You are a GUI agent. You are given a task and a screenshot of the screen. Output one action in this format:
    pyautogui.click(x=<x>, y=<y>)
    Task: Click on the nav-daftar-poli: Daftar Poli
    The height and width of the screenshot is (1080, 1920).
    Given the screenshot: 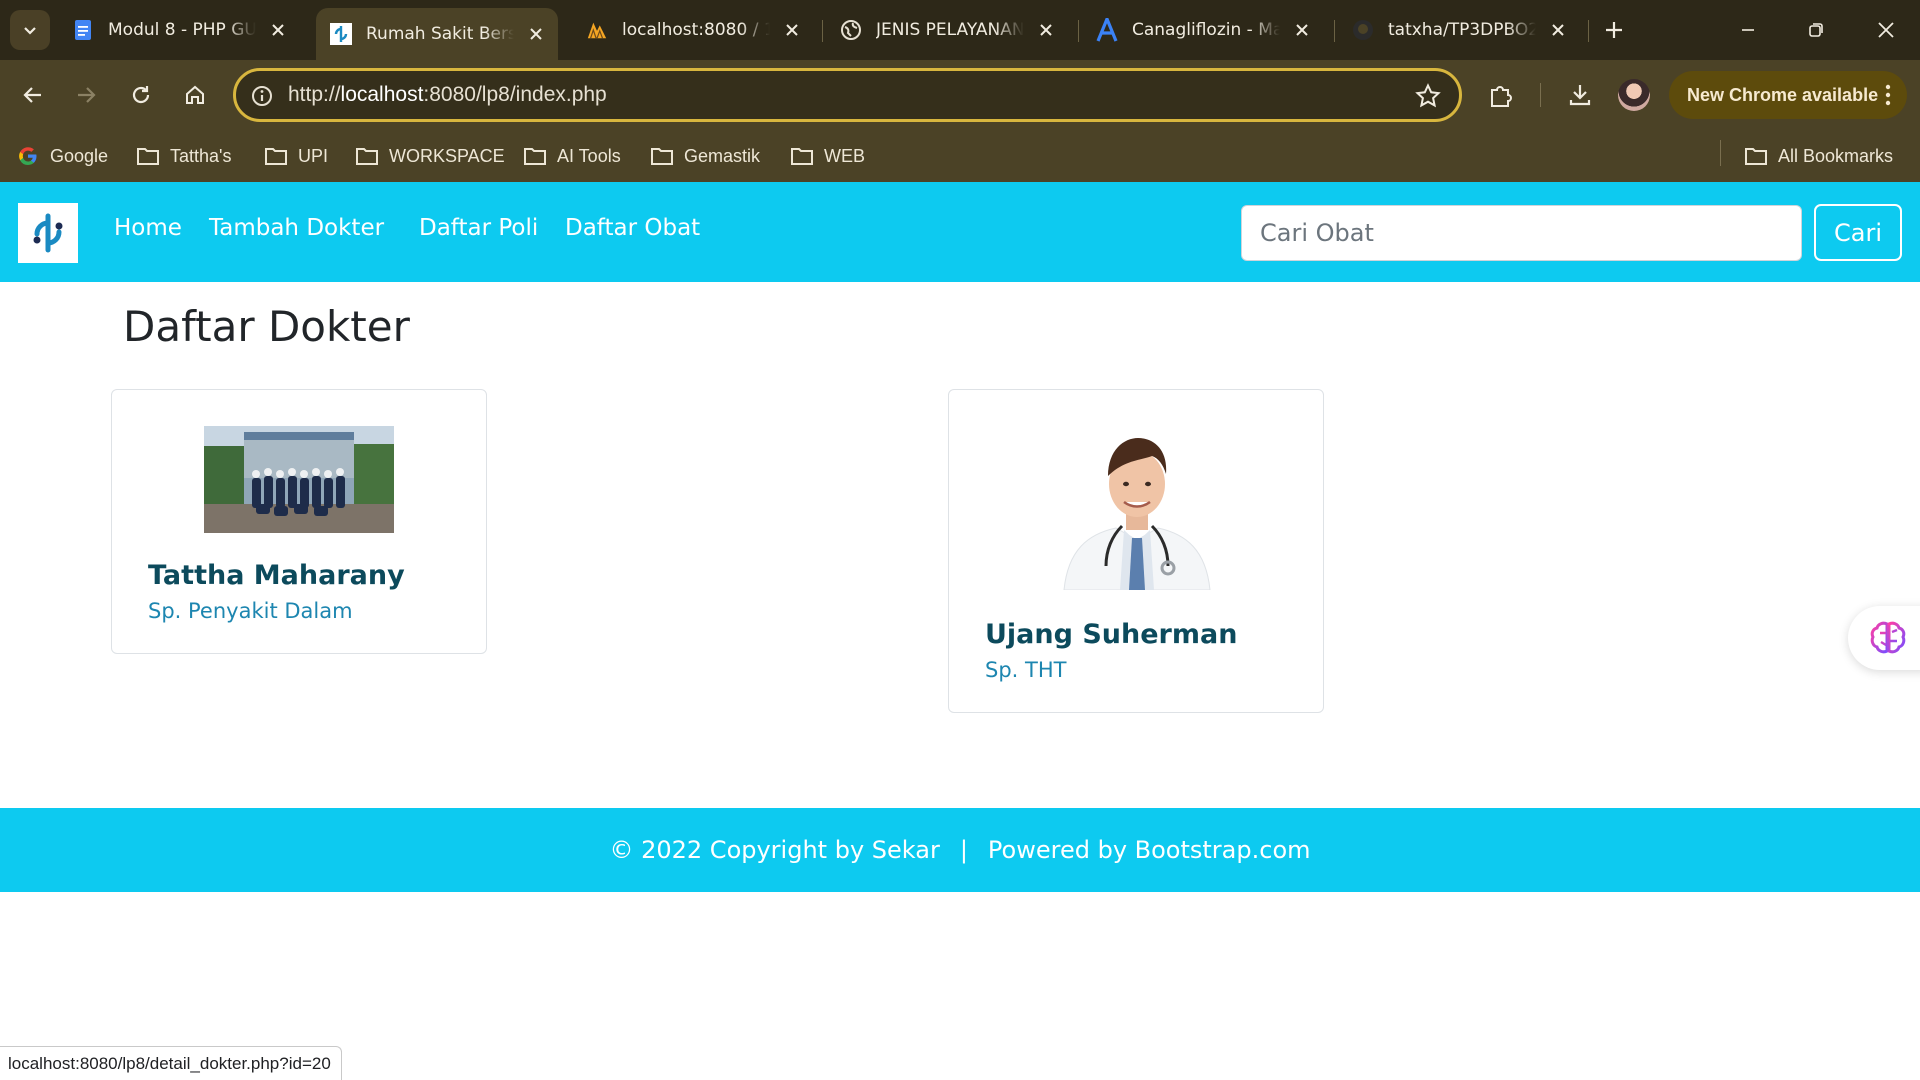 What is the action you would take?
    pyautogui.click(x=478, y=228)
    